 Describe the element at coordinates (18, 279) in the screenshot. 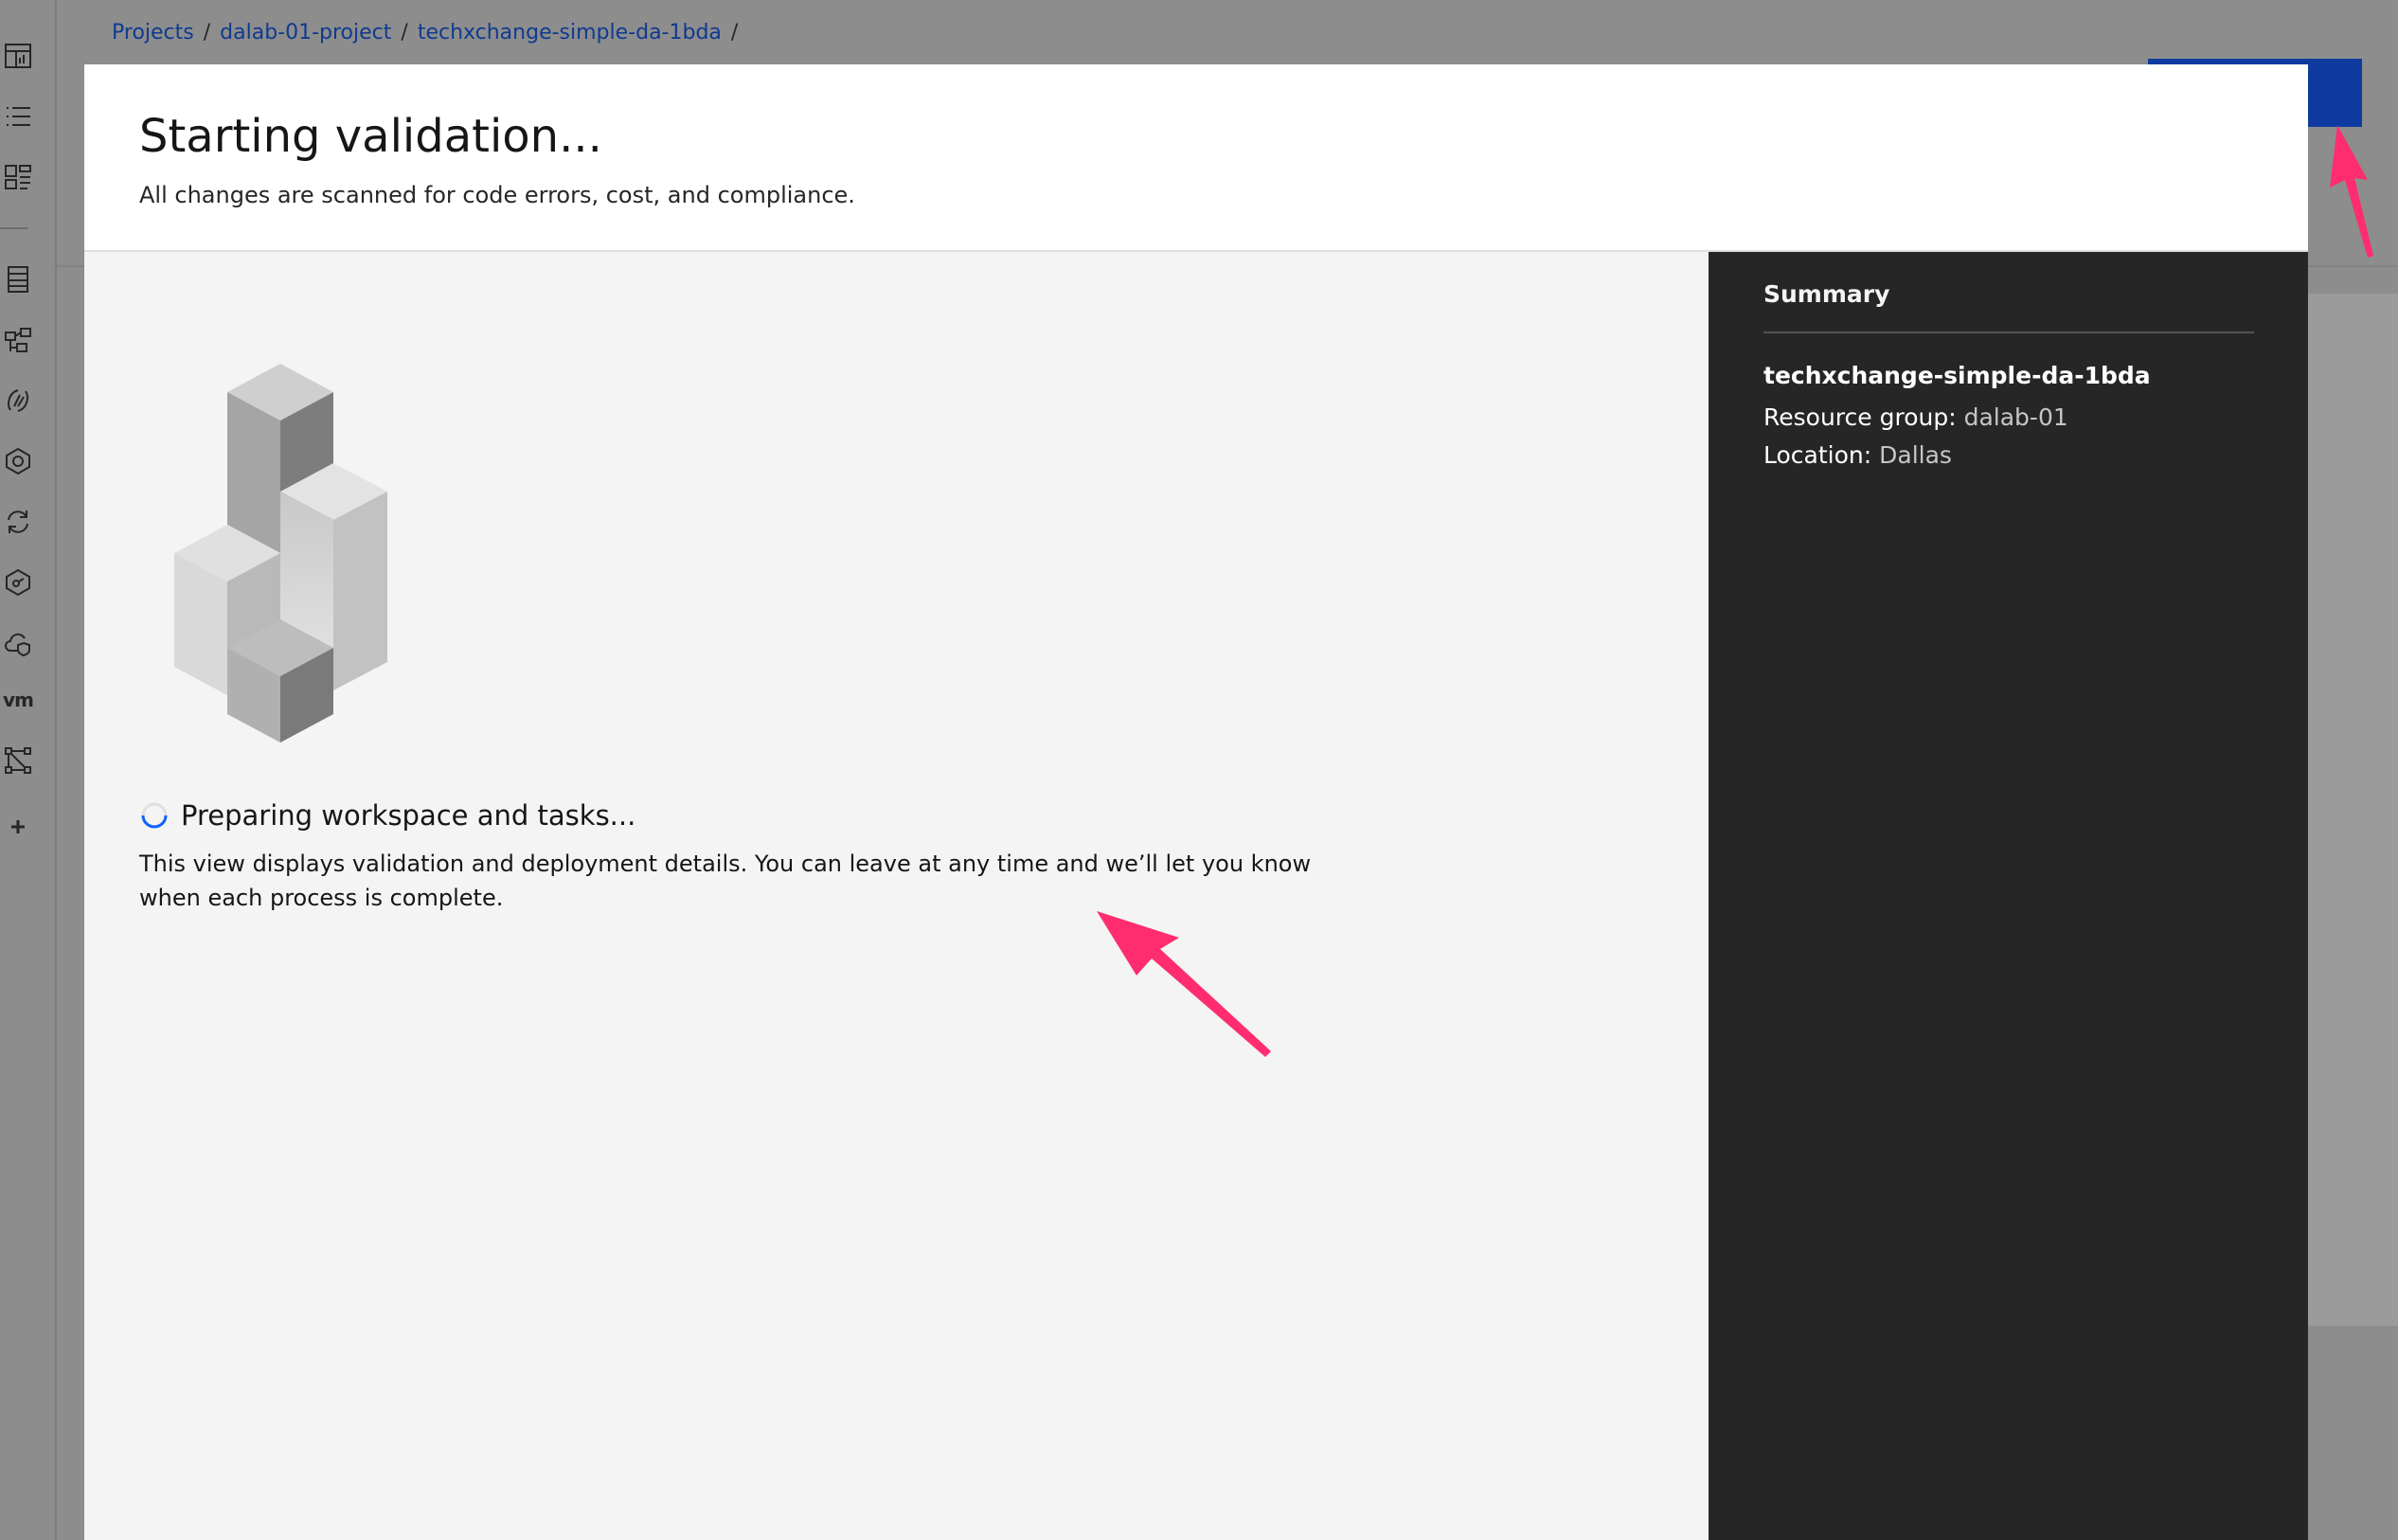

I see `resource-list-icon` at that location.